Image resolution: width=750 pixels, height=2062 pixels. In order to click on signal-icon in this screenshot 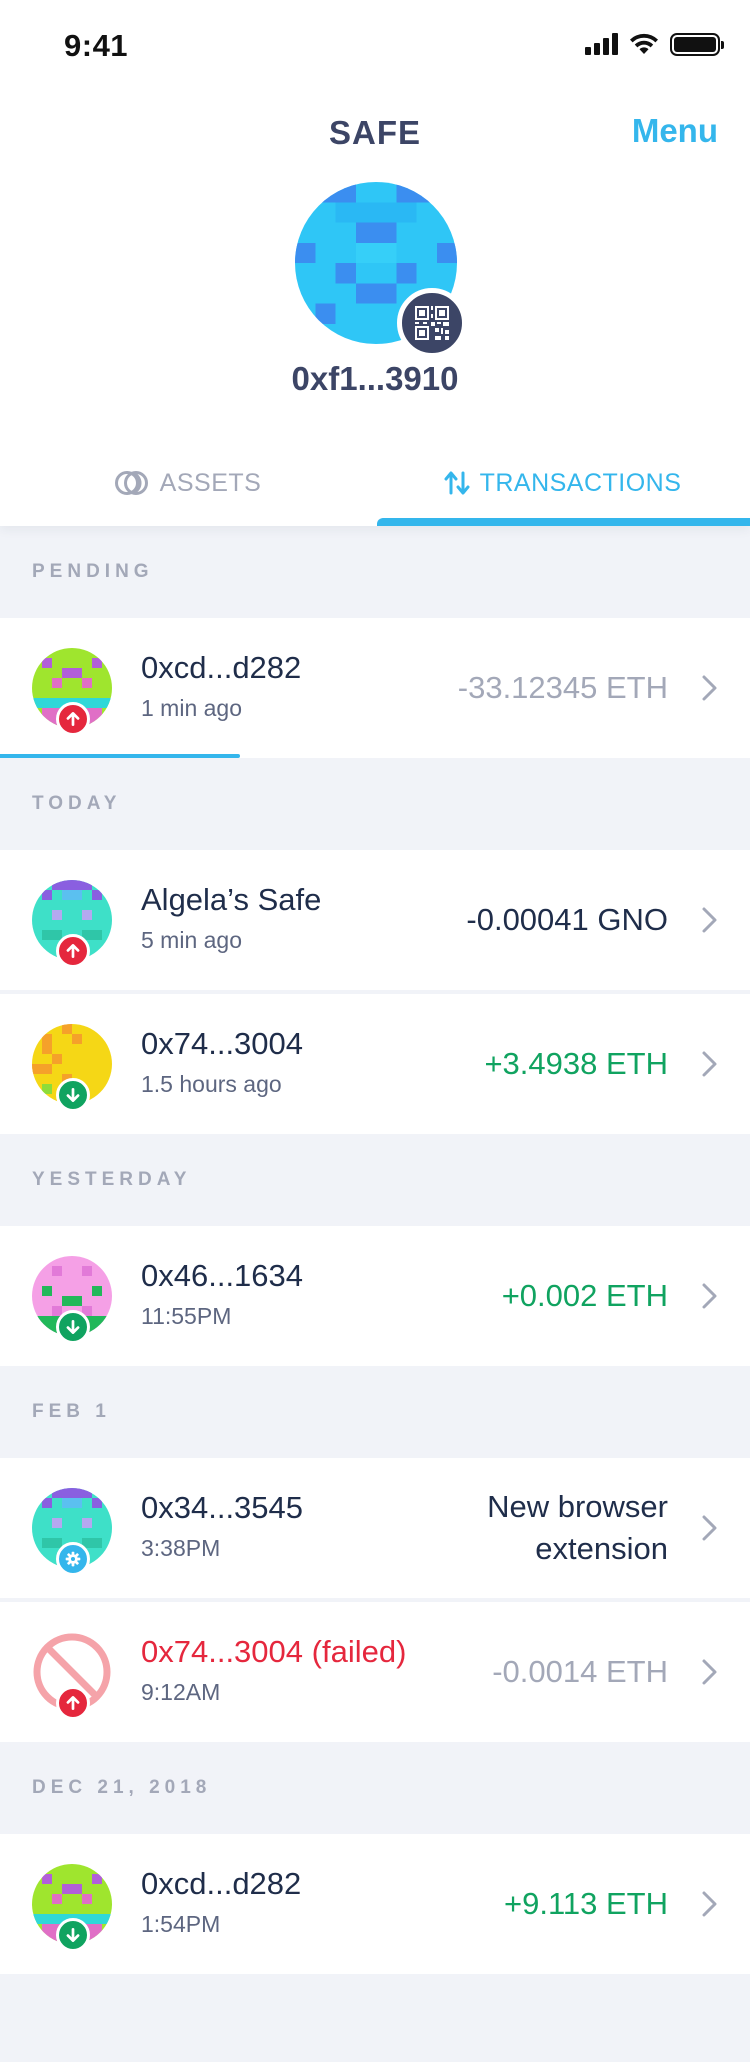, I will do `click(601, 44)`.